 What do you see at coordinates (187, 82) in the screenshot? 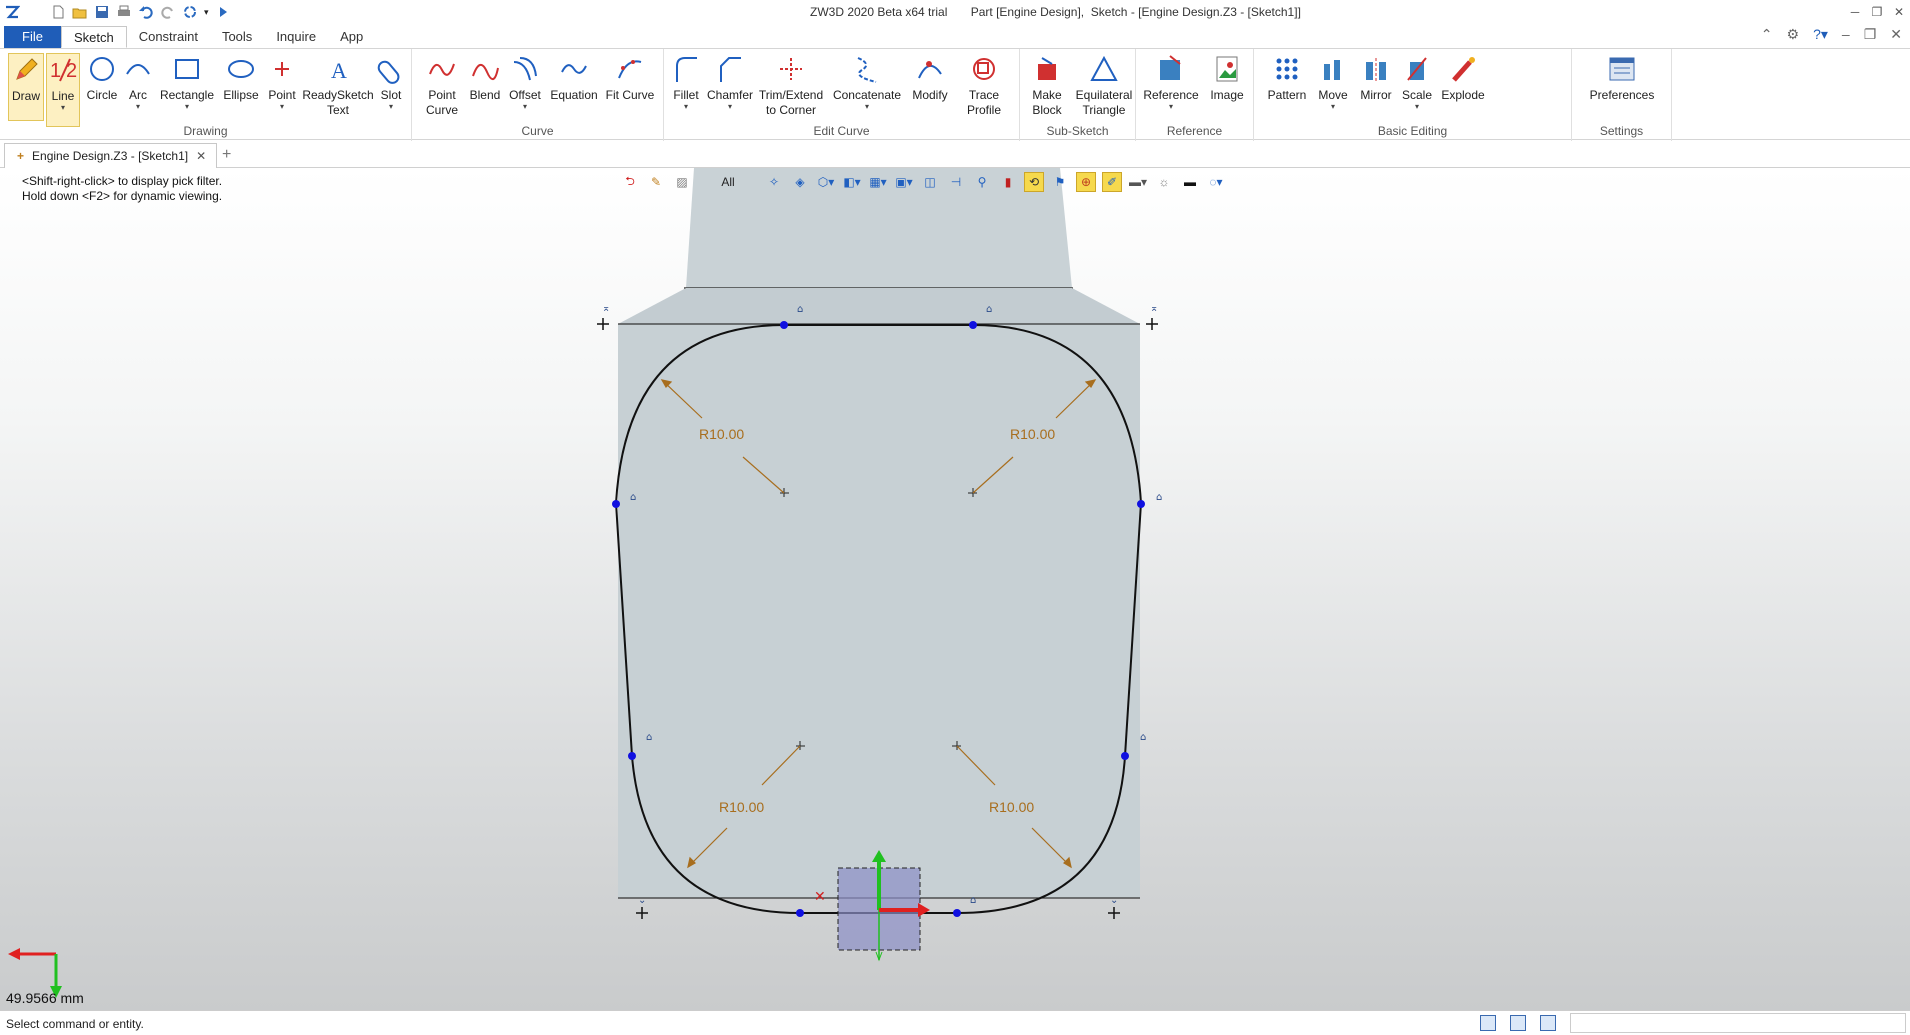
I see `rectangle-button: Rectangle ▾` at bounding box center [187, 82].